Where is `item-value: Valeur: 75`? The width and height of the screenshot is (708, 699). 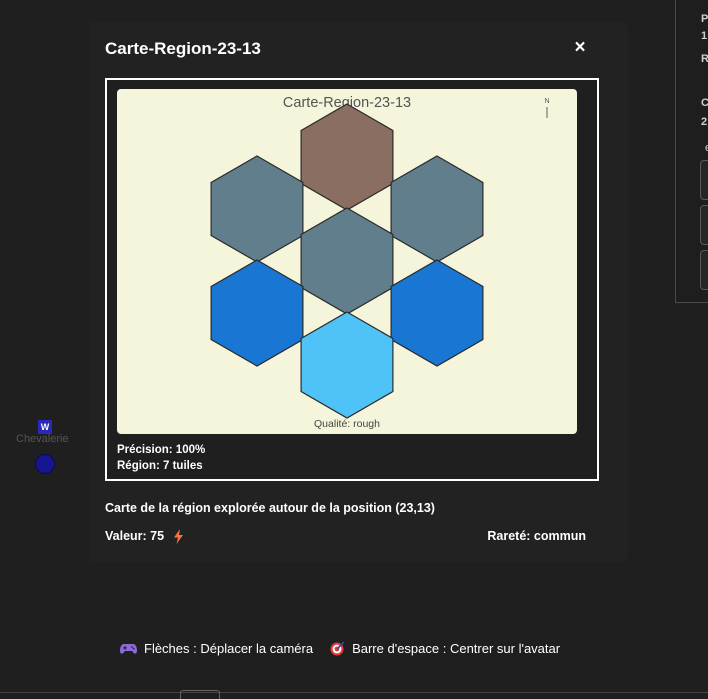 item-value: Valeur: 75 is located at coordinates (144, 537).